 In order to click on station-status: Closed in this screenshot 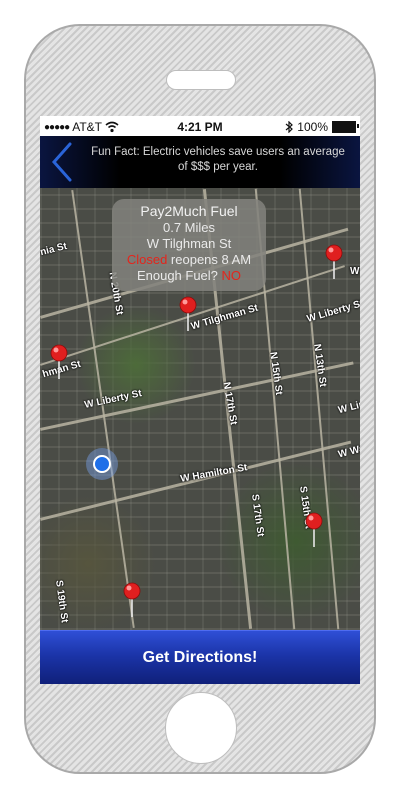, I will do `click(147, 259)`.